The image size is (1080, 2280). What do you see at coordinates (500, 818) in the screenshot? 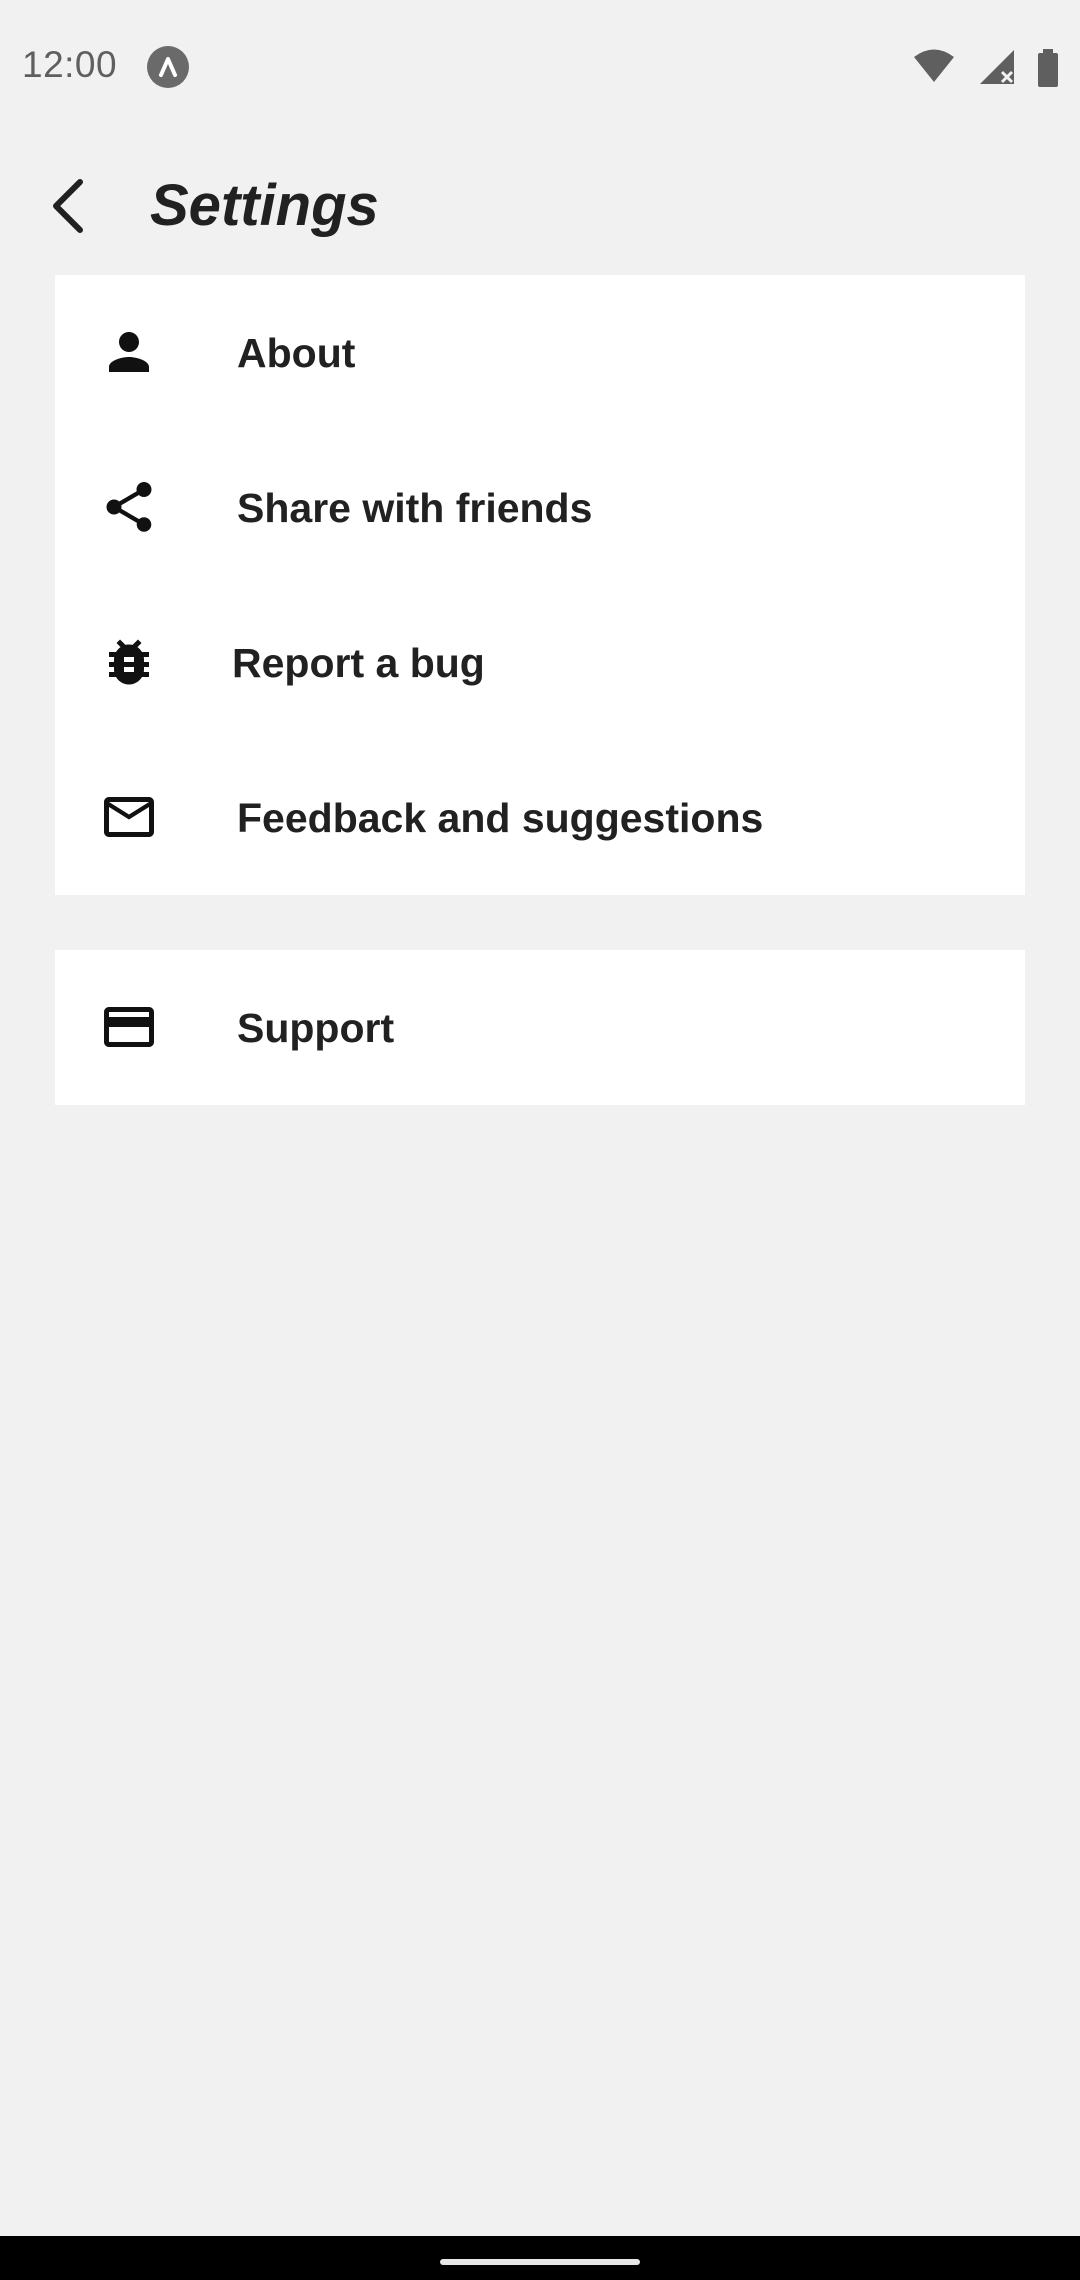
I see `menu-item-label: Feedback and suggestions` at bounding box center [500, 818].